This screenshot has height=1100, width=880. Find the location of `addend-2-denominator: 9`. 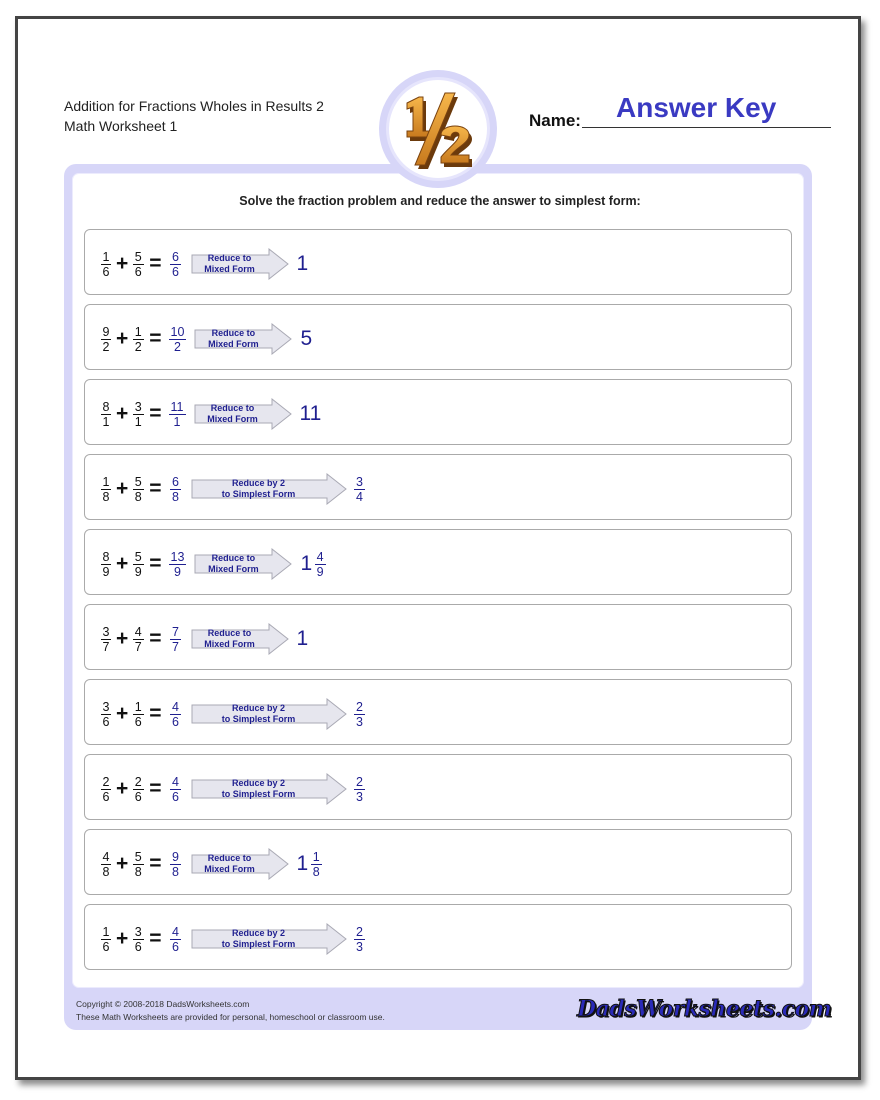

addend-2-denominator: 9 is located at coordinates (138, 571).